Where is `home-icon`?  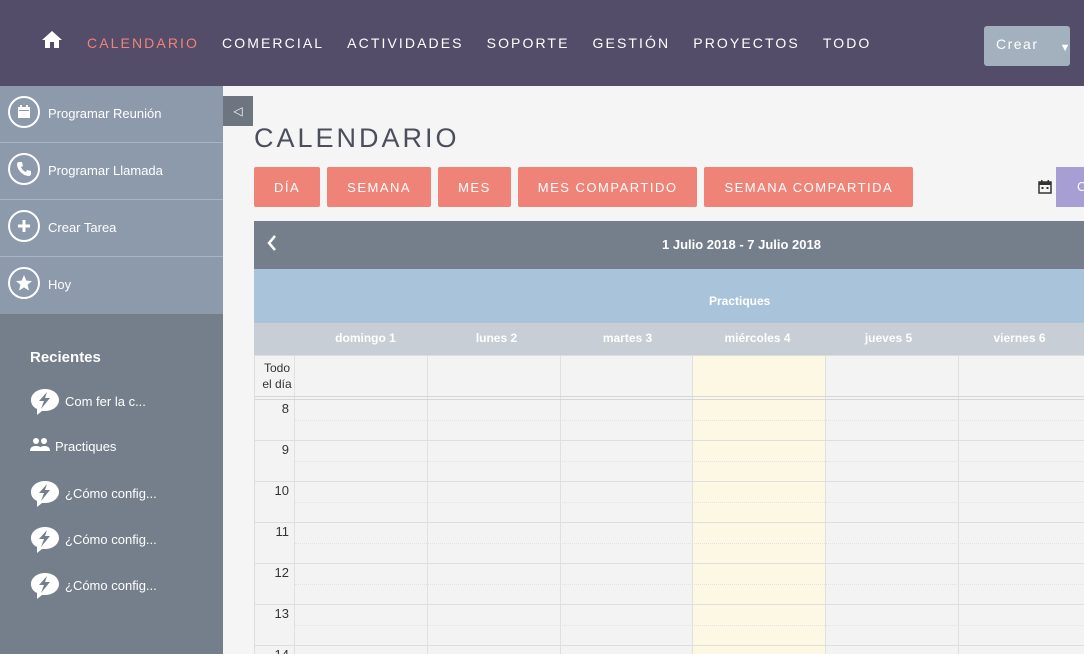
home-icon is located at coordinates (52, 40).